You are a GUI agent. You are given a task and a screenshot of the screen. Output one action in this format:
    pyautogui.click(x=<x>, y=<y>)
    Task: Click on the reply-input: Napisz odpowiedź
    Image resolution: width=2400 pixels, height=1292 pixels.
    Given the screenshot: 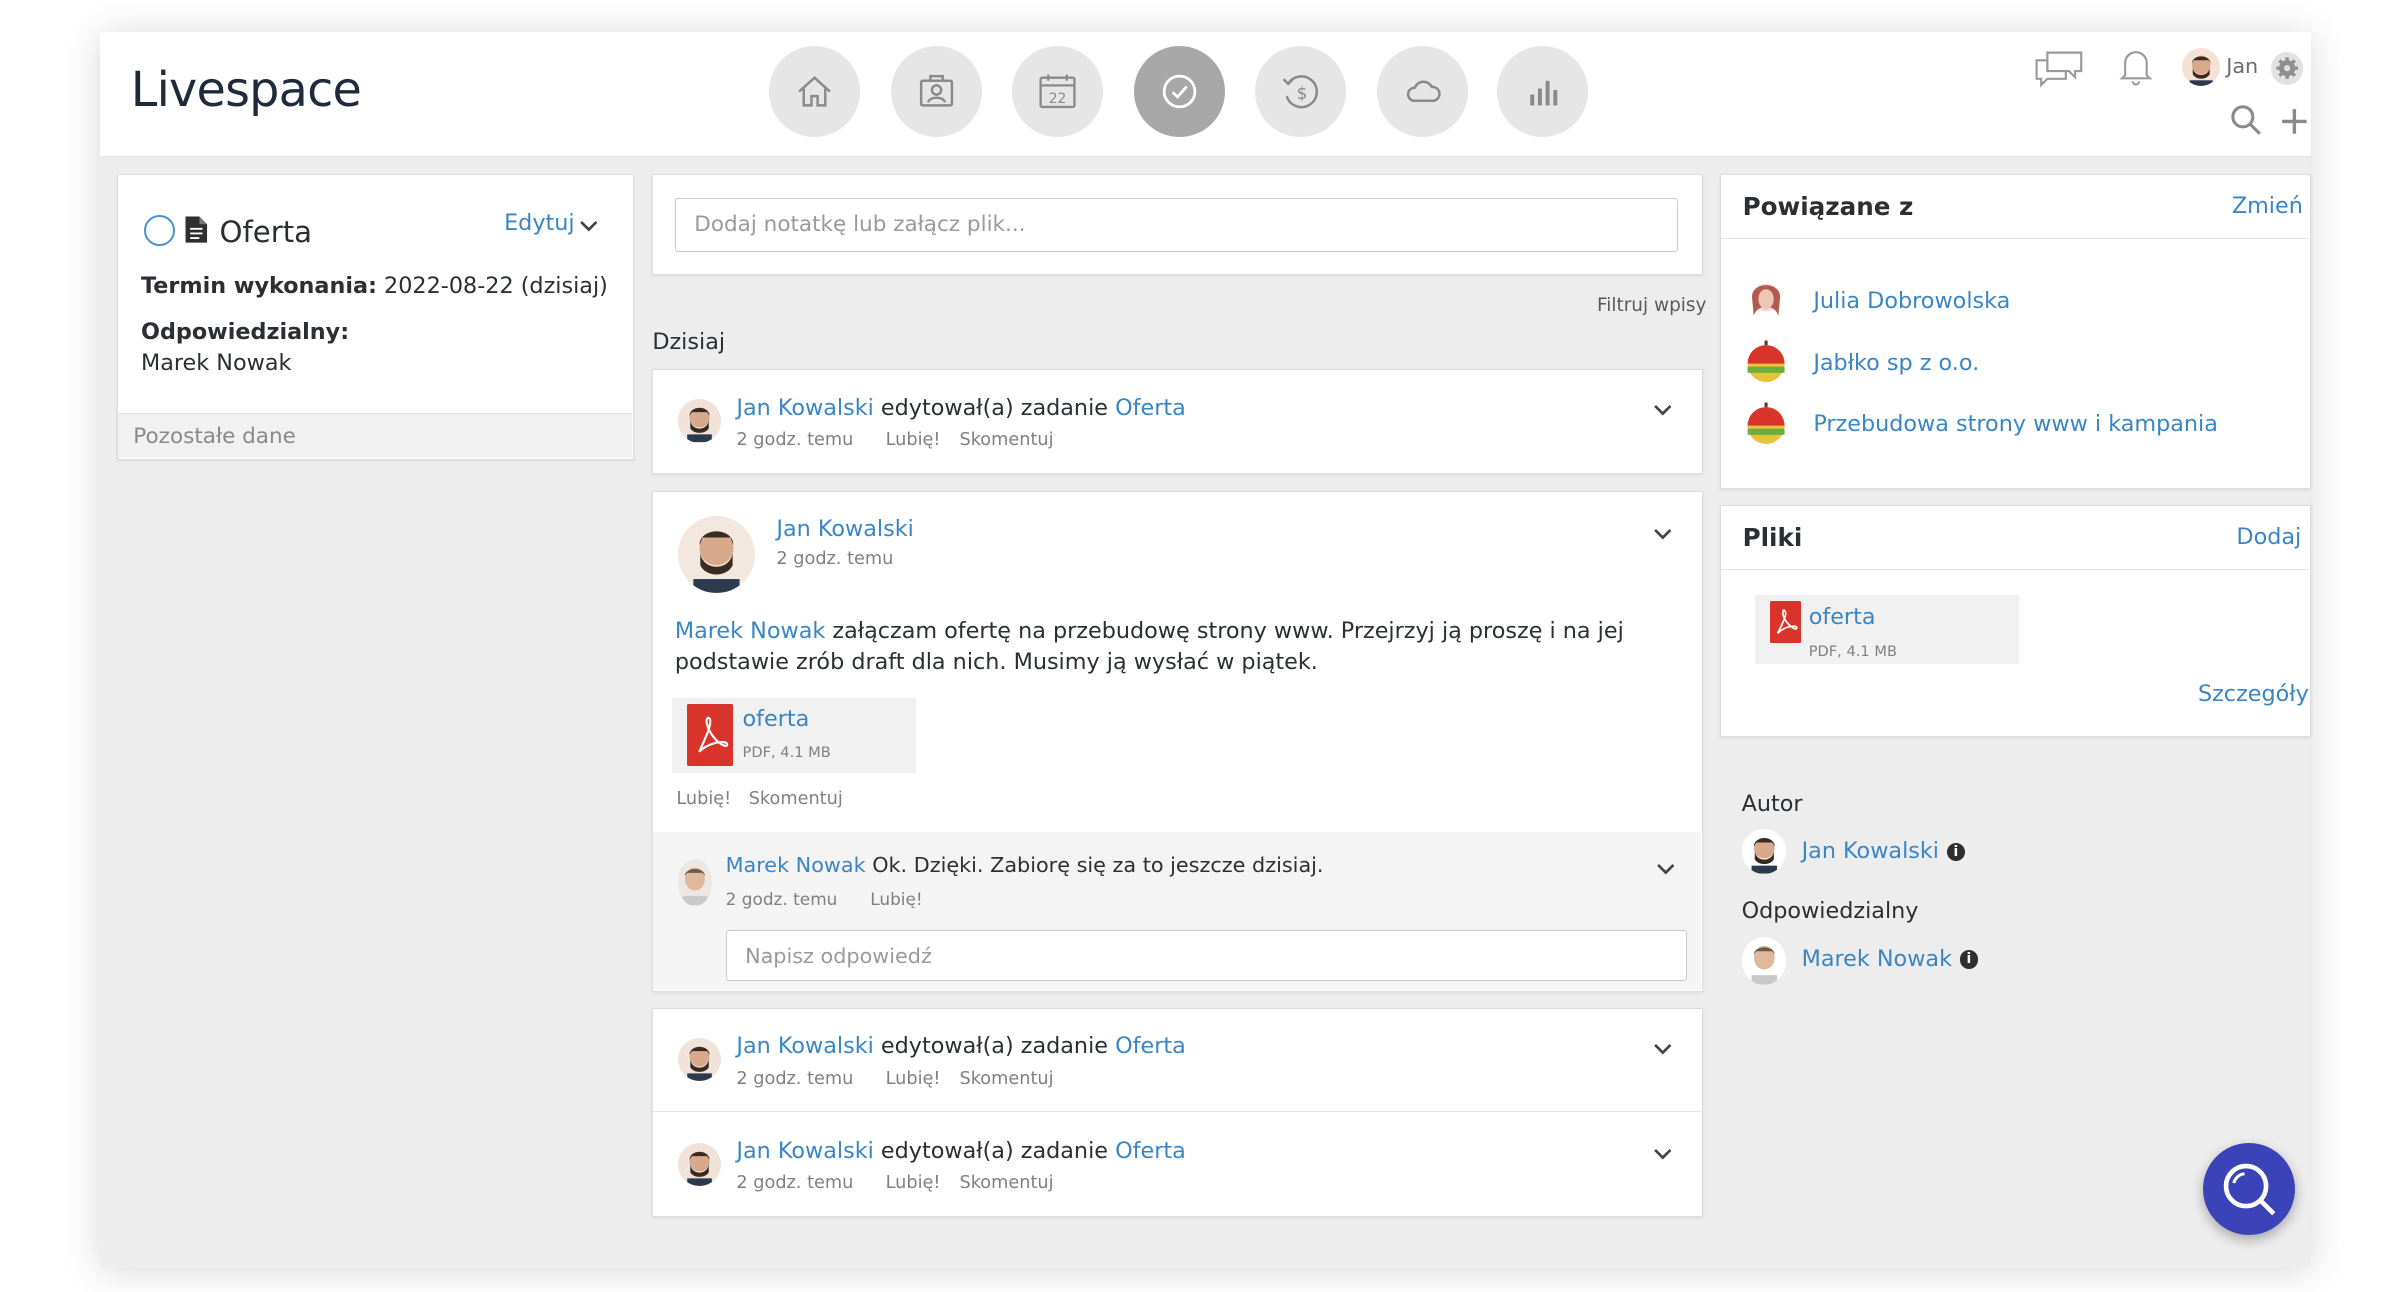 What is the action you would take?
    pyautogui.click(x=1206, y=955)
    